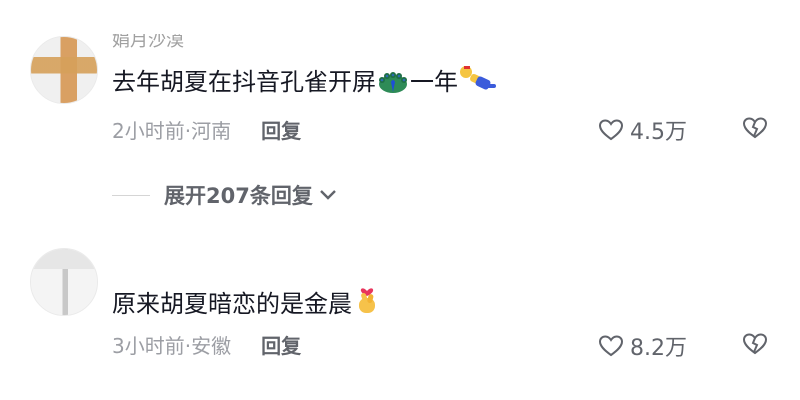 The width and height of the screenshot is (800, 400). What do you see at coordinates (232, 304) in the screenshot?
I see `comment-text-part: 原来胡夏暗恋的是金晨` at bounding box center [232, 304].